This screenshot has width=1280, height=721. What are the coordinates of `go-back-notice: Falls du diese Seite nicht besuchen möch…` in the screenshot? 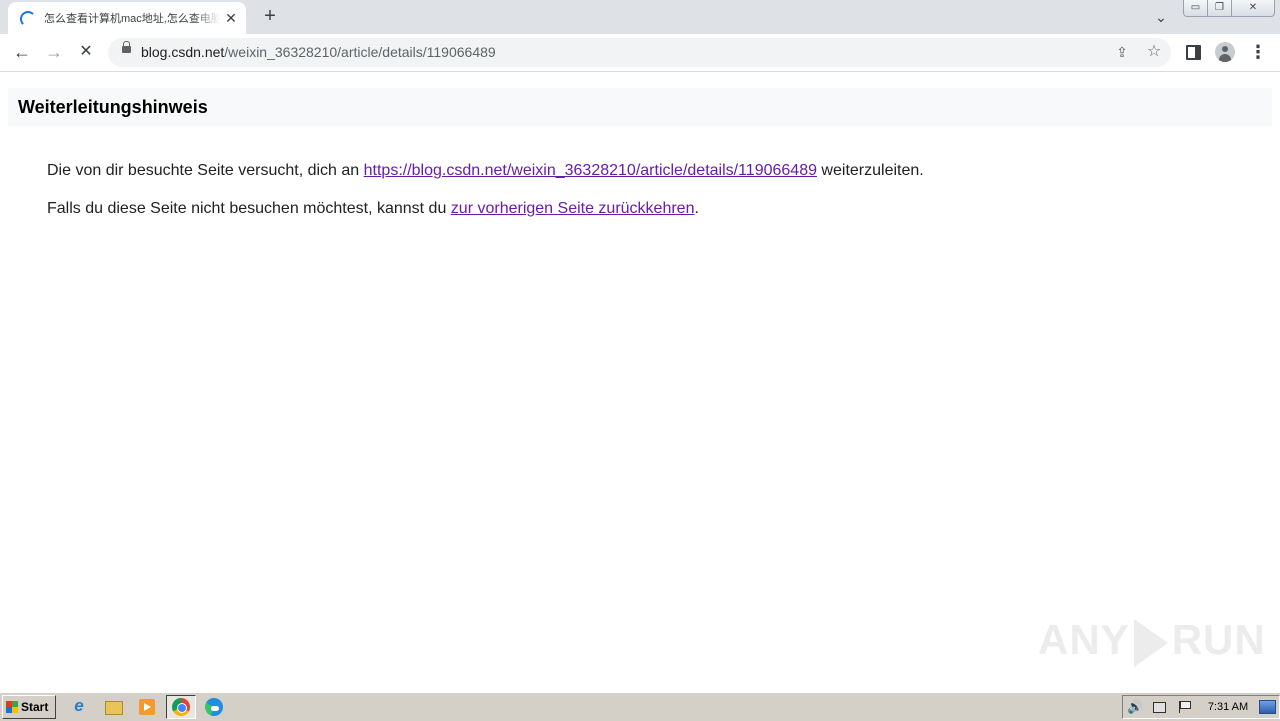 It's located at (373, 209).